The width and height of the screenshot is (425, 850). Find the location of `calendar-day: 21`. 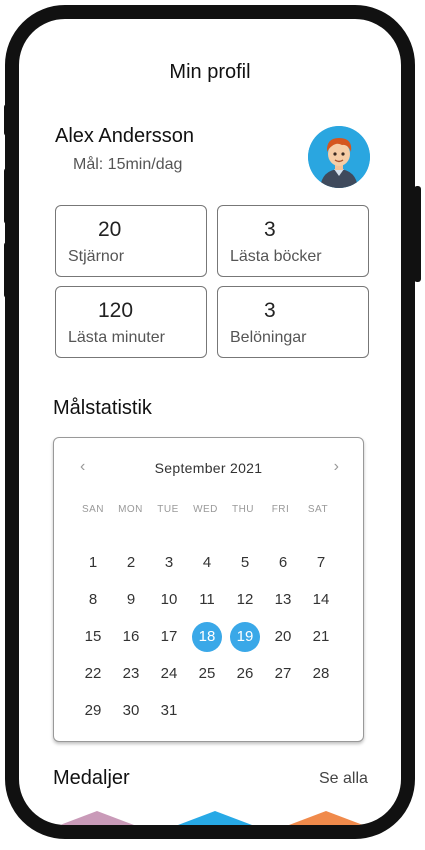

calendar-day: 21 is located at coordinates (321, 637).